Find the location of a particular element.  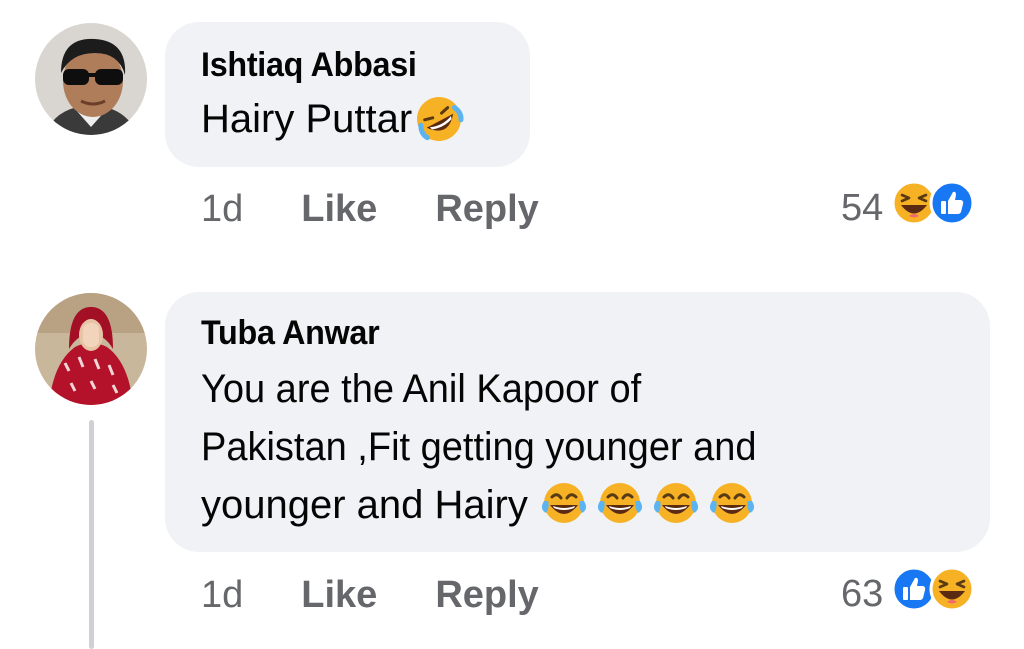

comment-author: Tuba Anwar is located at coordinates (576, 333).